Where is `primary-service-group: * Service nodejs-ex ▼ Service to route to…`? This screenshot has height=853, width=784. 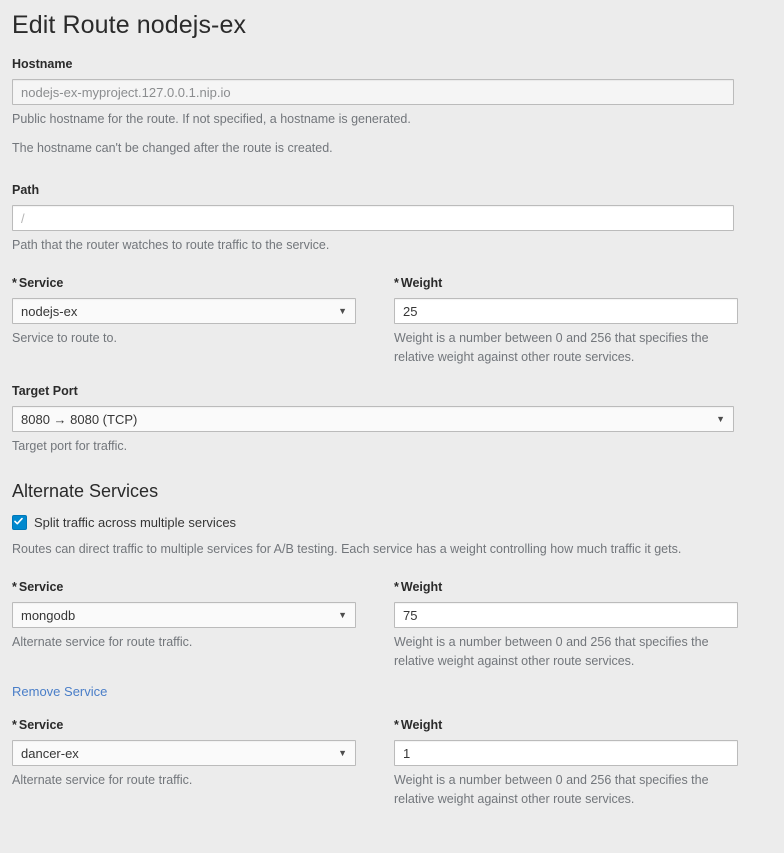
primary-service-group: * Service nodejs-ex ▼ Service to route to… is located at coordinates (184, 321).